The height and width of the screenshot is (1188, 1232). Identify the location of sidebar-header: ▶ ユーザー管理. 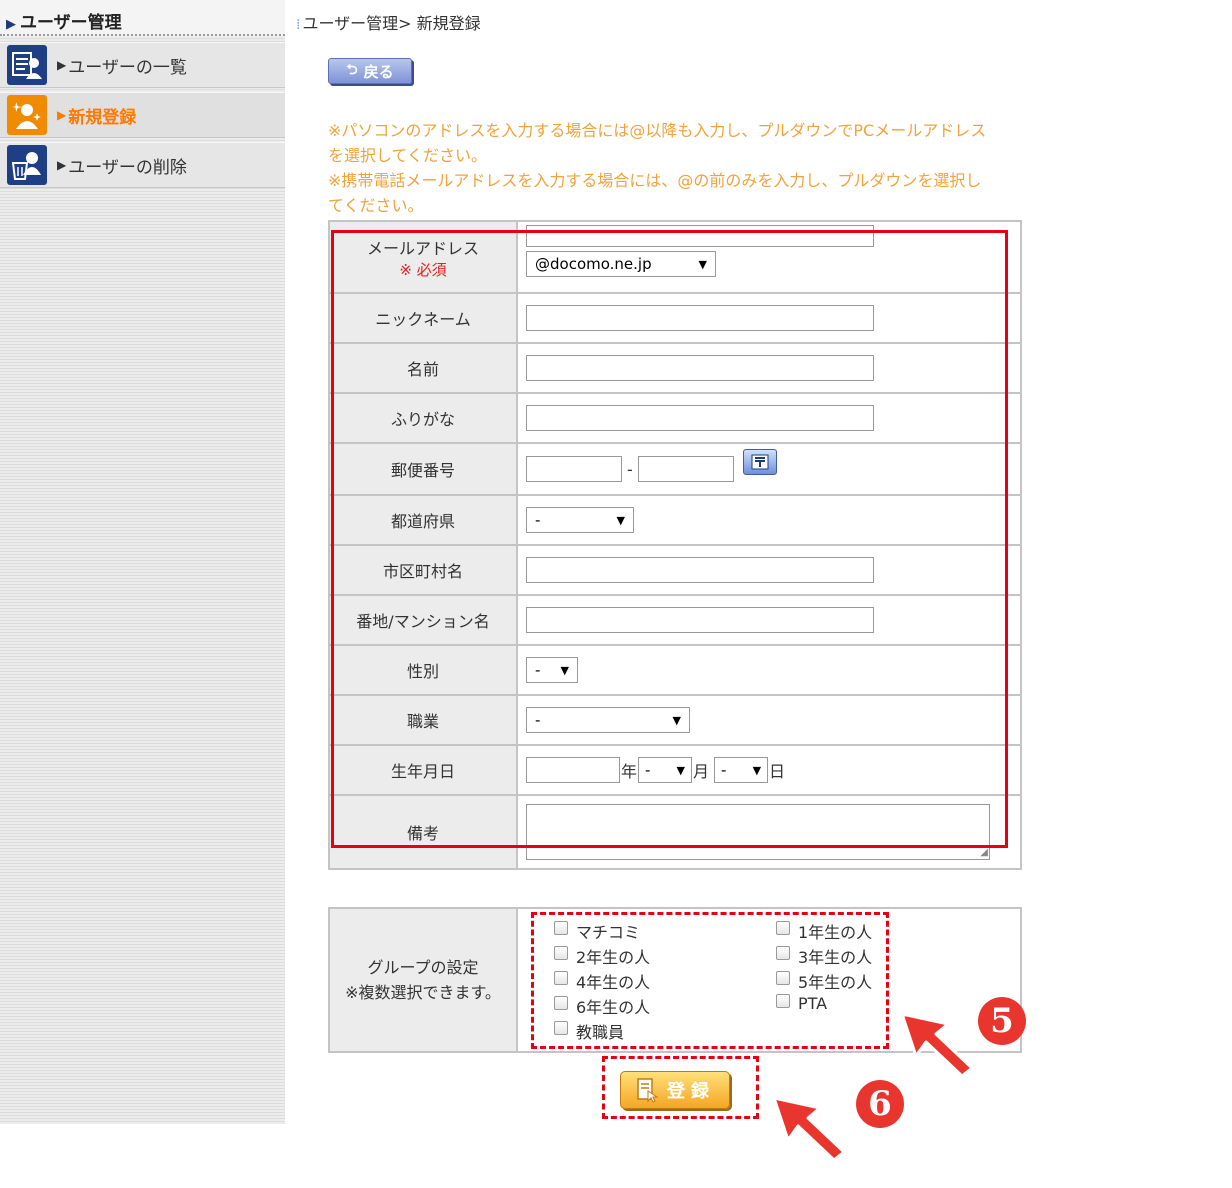
(142, 18).